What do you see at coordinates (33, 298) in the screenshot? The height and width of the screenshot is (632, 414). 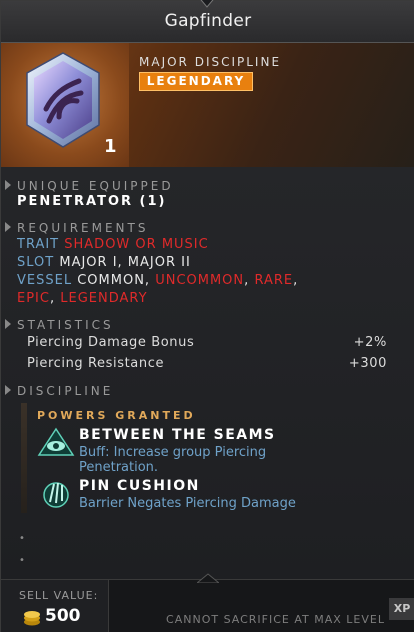 I see `vessel-epic: EPIC` at bounding box center [33, 298].